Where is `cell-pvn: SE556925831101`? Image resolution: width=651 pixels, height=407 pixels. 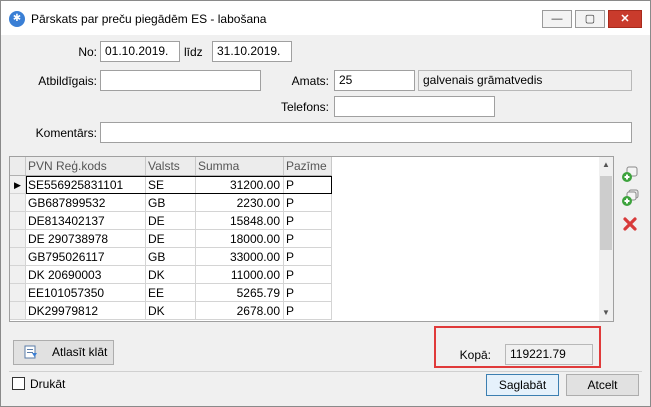 cell-pvn: SE556925831101 is located at coordinates (86, 185).